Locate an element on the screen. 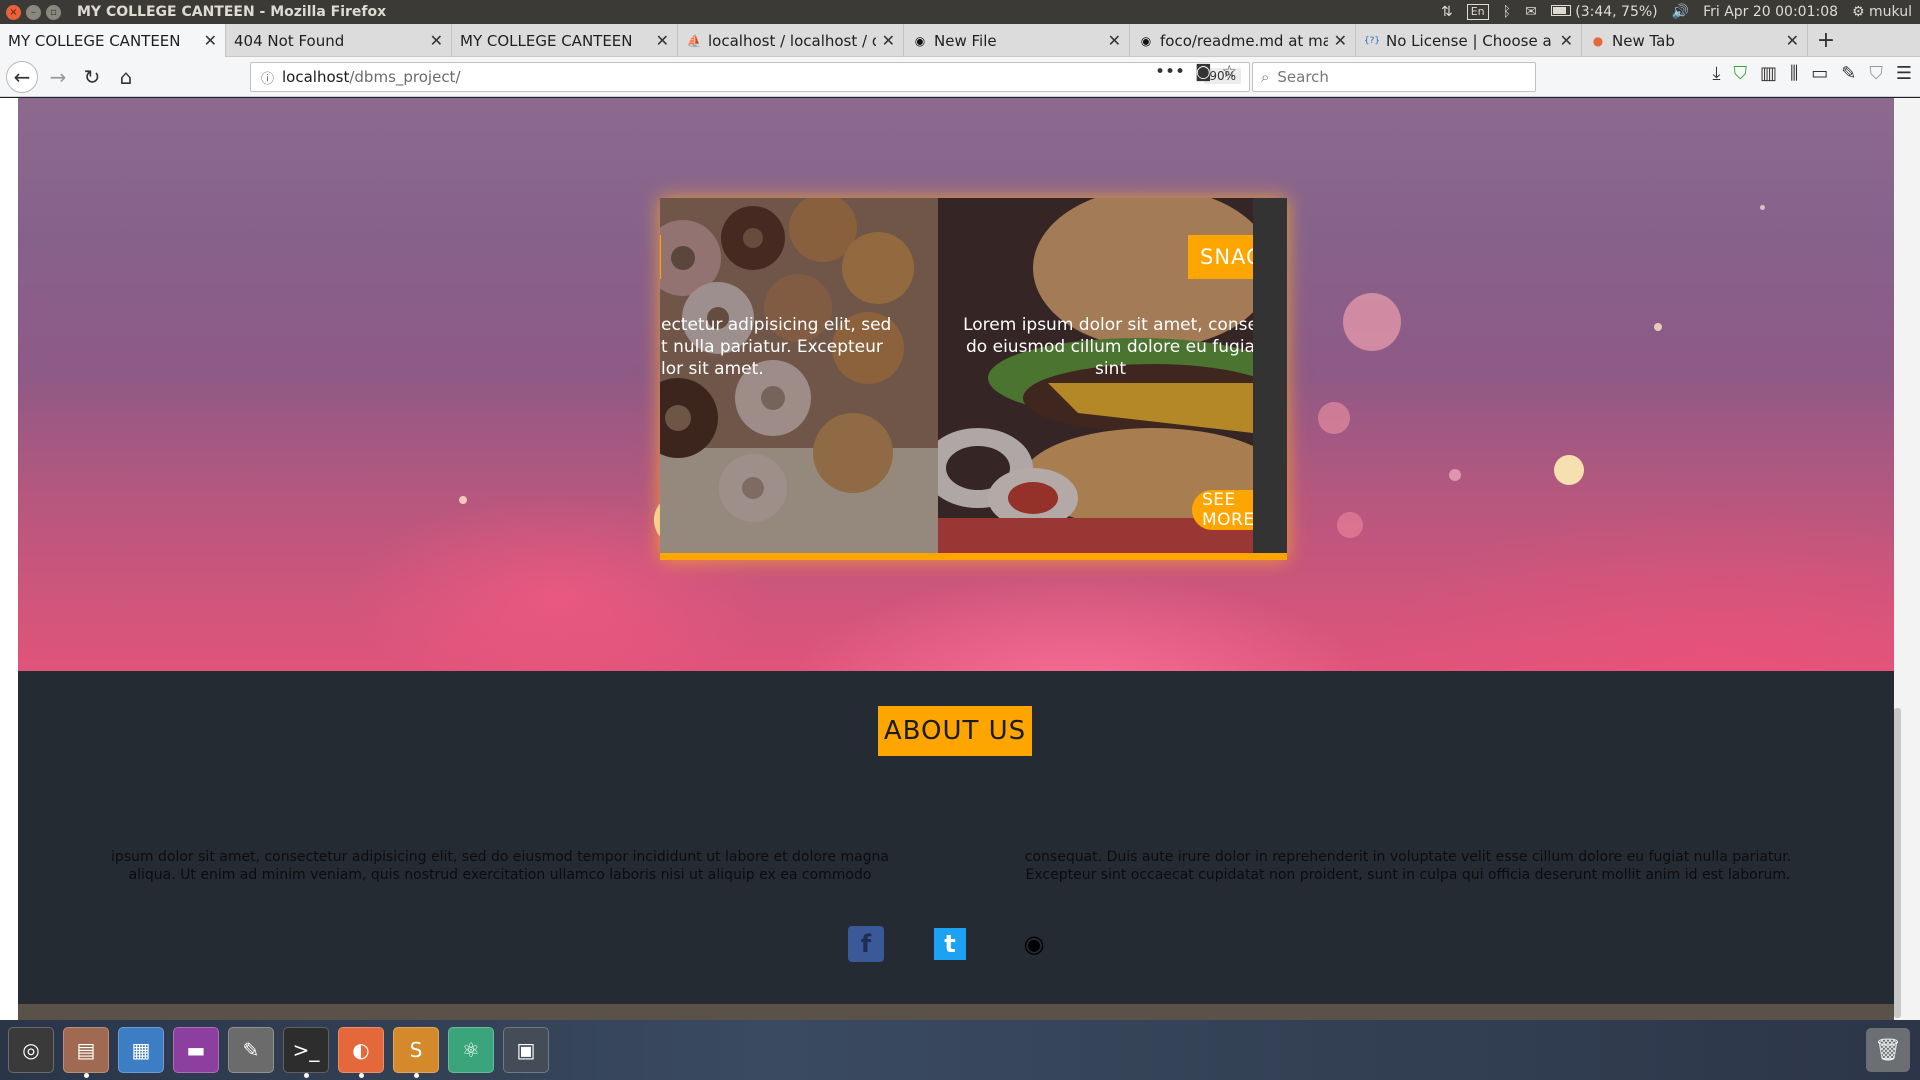 The width and height of the screenshot is (1920, 1080). forward-button: → is located at coordinates (58, 77).